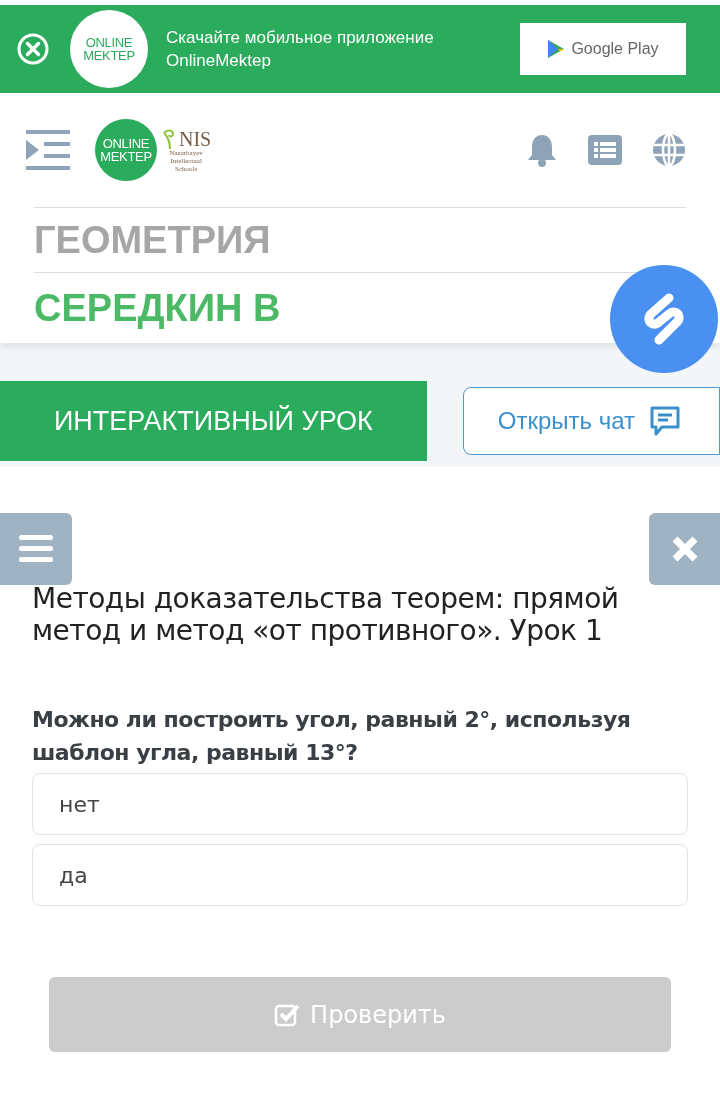  I want to click on checkbox-icon, so click(287, 1014).